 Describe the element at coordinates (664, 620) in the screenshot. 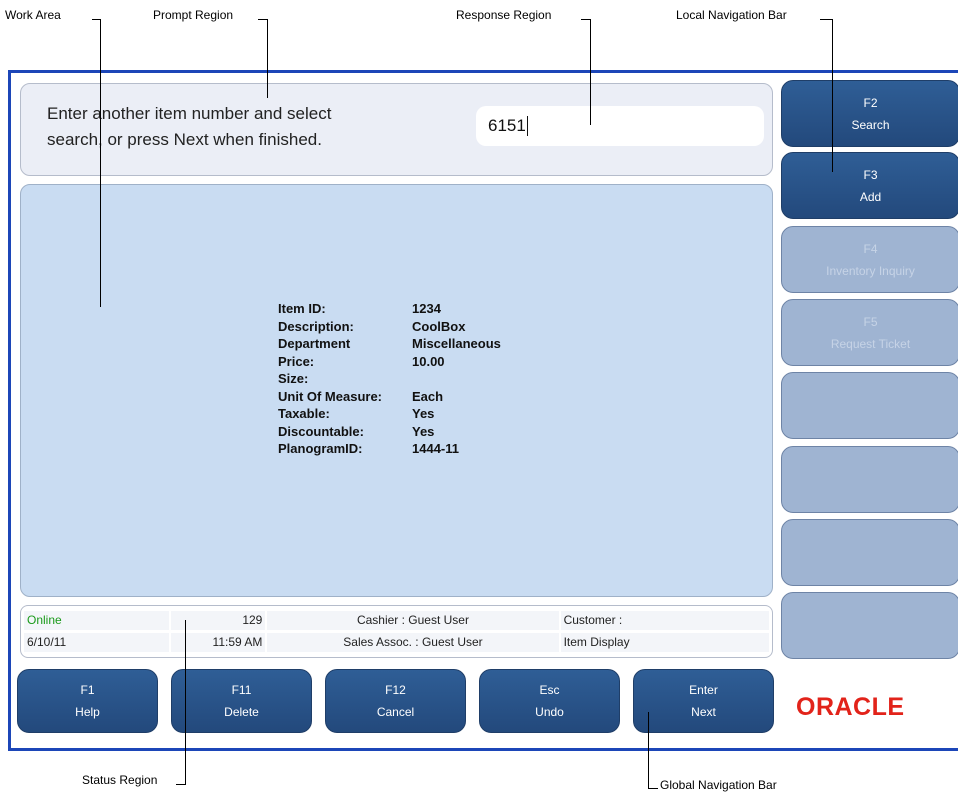

I see `customer-status: Customer :` at that location.